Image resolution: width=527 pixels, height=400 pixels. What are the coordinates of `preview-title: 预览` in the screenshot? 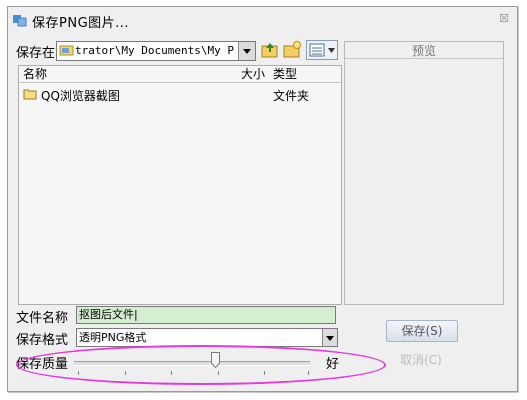 It's located at (424, 50).